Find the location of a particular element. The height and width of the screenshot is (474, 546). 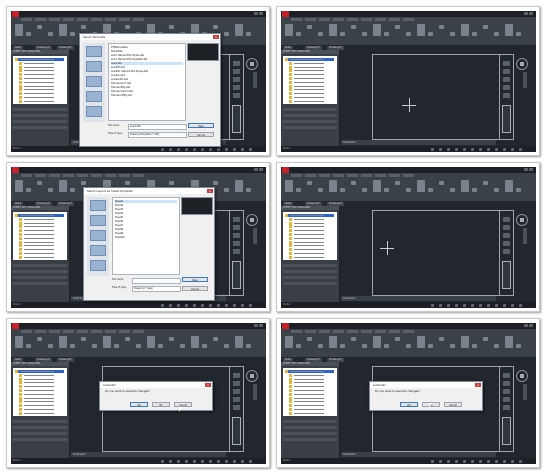

yes-button: Yes is located at coordinates (139, 404).